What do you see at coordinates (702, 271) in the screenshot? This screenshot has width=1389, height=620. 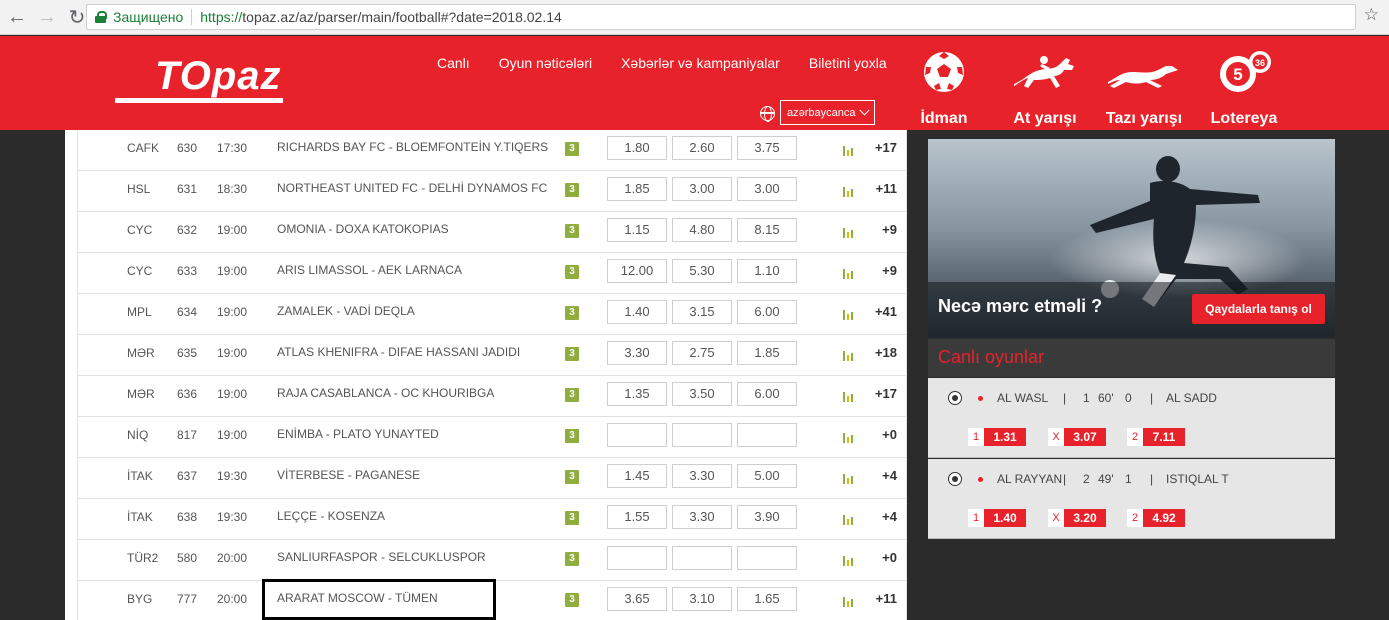 I see `odd-draw-button: 5.30` at bounding box center [702, 271].